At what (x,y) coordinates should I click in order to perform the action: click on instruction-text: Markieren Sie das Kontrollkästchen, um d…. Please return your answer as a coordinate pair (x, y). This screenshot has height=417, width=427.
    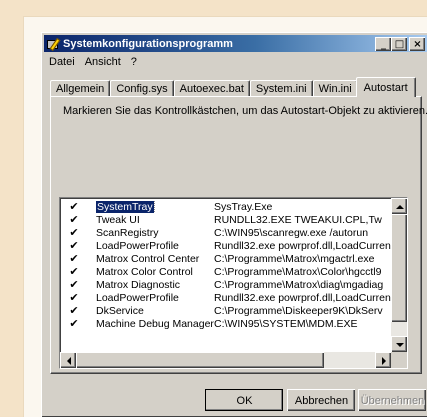
    Looking at the image, I should click on (245, 111).